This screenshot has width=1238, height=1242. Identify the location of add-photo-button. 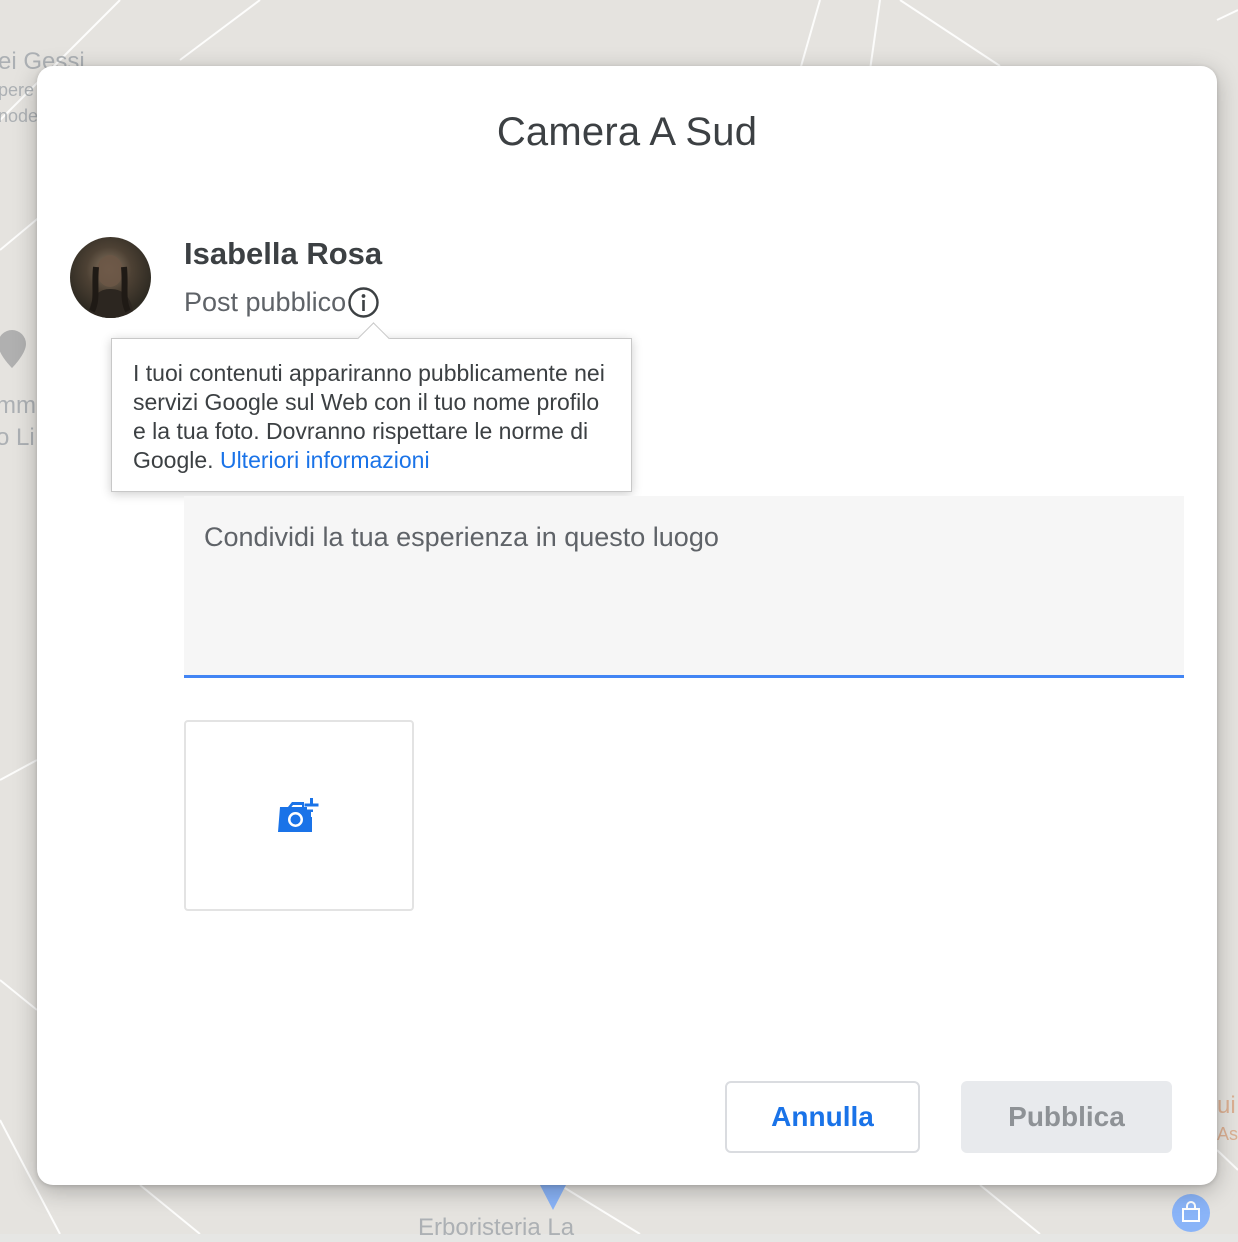
(299, 815).